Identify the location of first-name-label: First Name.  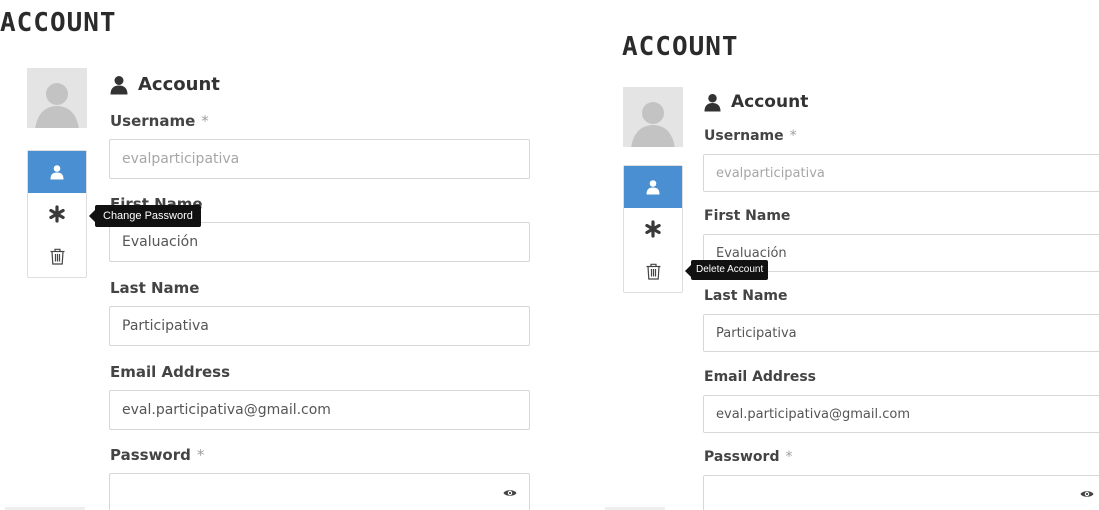
(747, 216).